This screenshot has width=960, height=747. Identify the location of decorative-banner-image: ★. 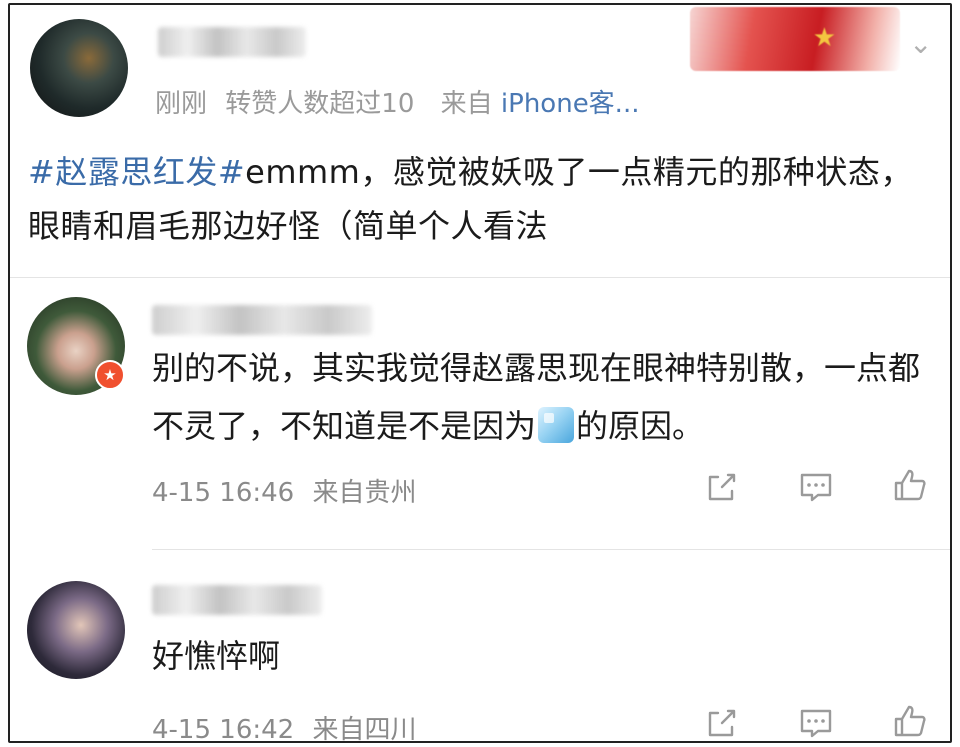
(795, 39).